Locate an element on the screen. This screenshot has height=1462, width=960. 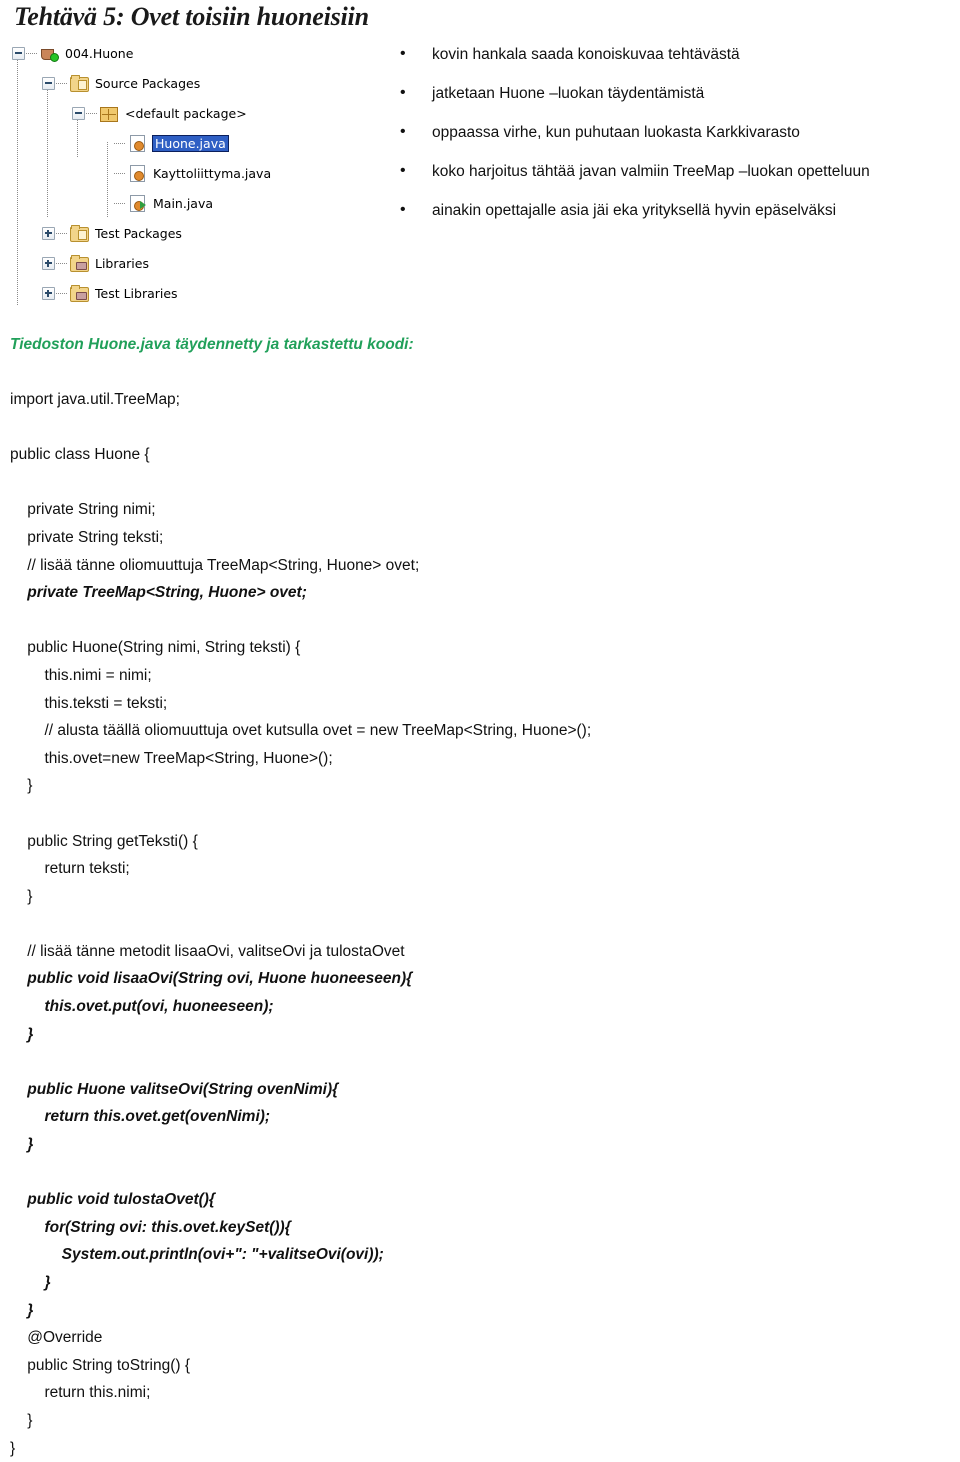
code-line: import java.util.TreeMap; is located at coordinates (95, 399).